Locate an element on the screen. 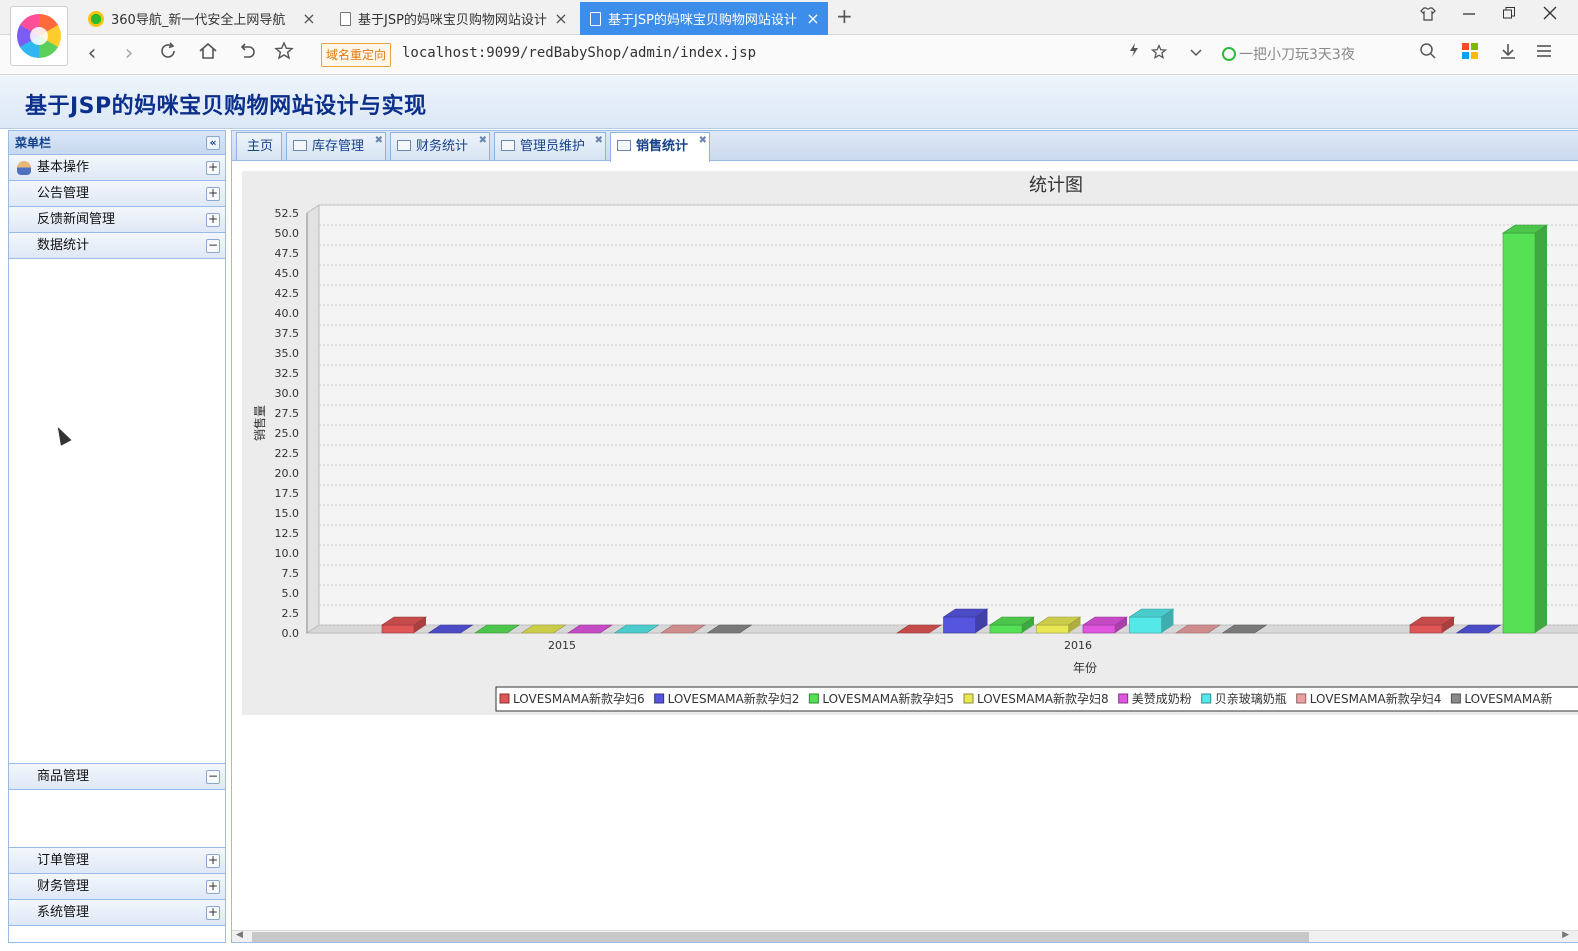 The image size is (1578, 951). forward-icon: › is located at coordinates (129, 54).